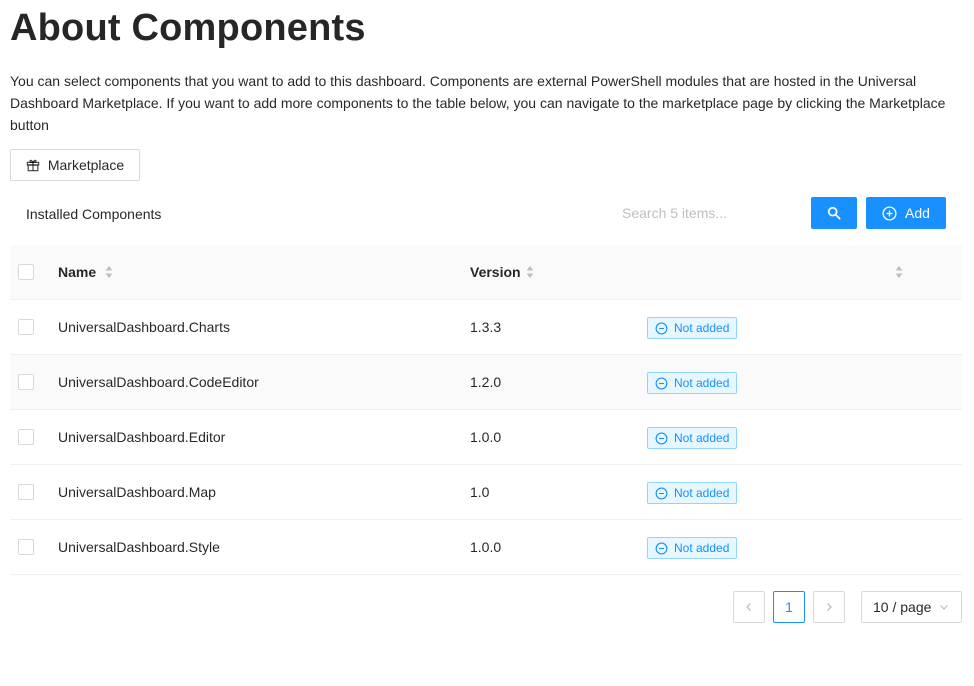 The image size is (974, 686). Describe the element at coordinates (944, 607) in the screenshot. I see `chevron-down-icon` at that location.